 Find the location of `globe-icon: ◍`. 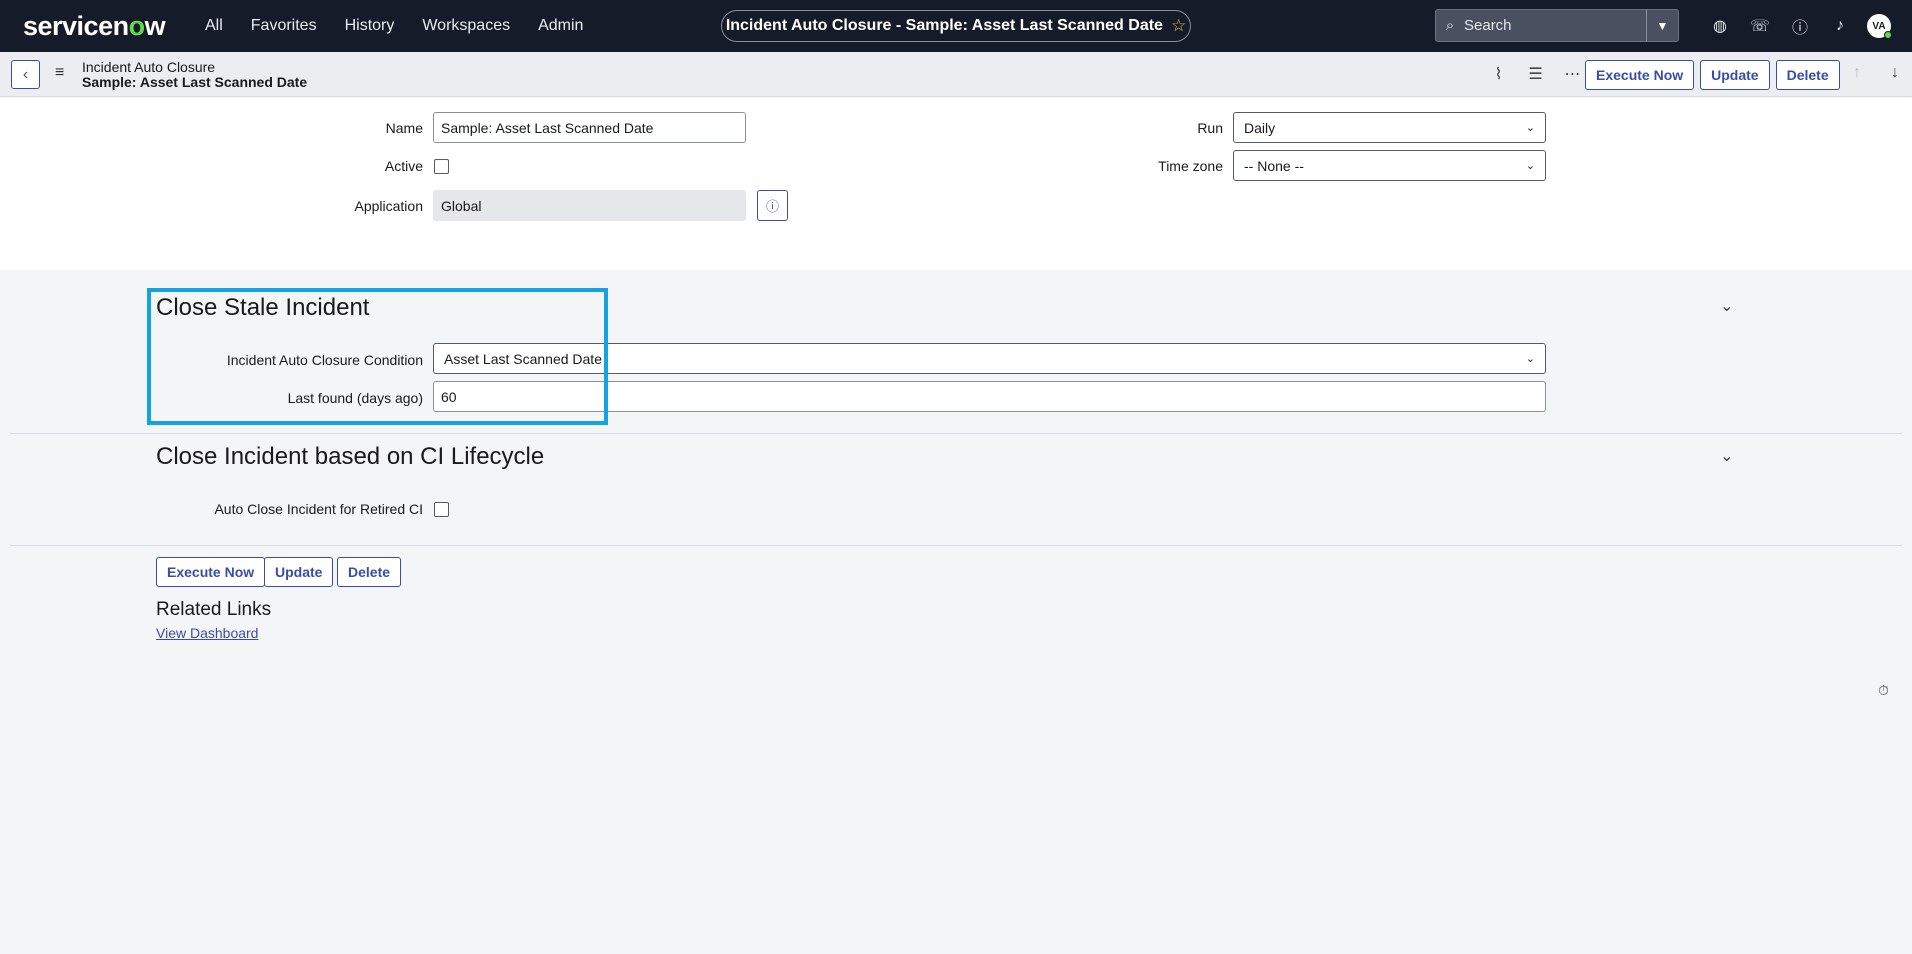

globe-icon: ◍ is located at coordinates (1720, 26).